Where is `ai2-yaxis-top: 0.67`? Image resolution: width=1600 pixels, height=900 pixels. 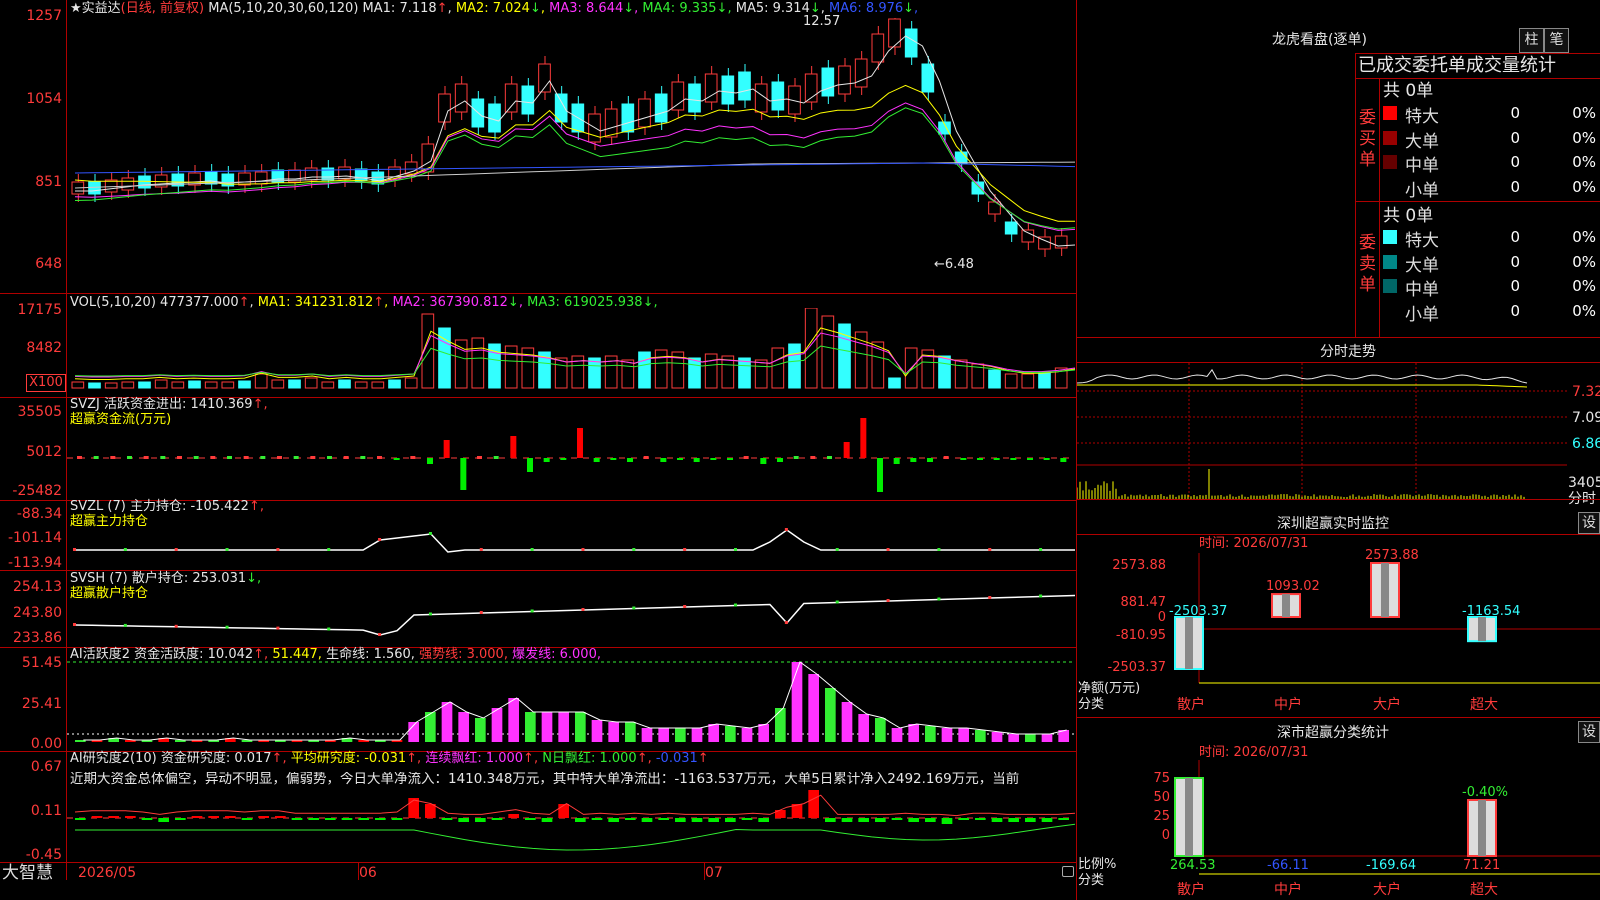
ai2-yaxis-top: 0.67 is located at coordinates (31, 767).